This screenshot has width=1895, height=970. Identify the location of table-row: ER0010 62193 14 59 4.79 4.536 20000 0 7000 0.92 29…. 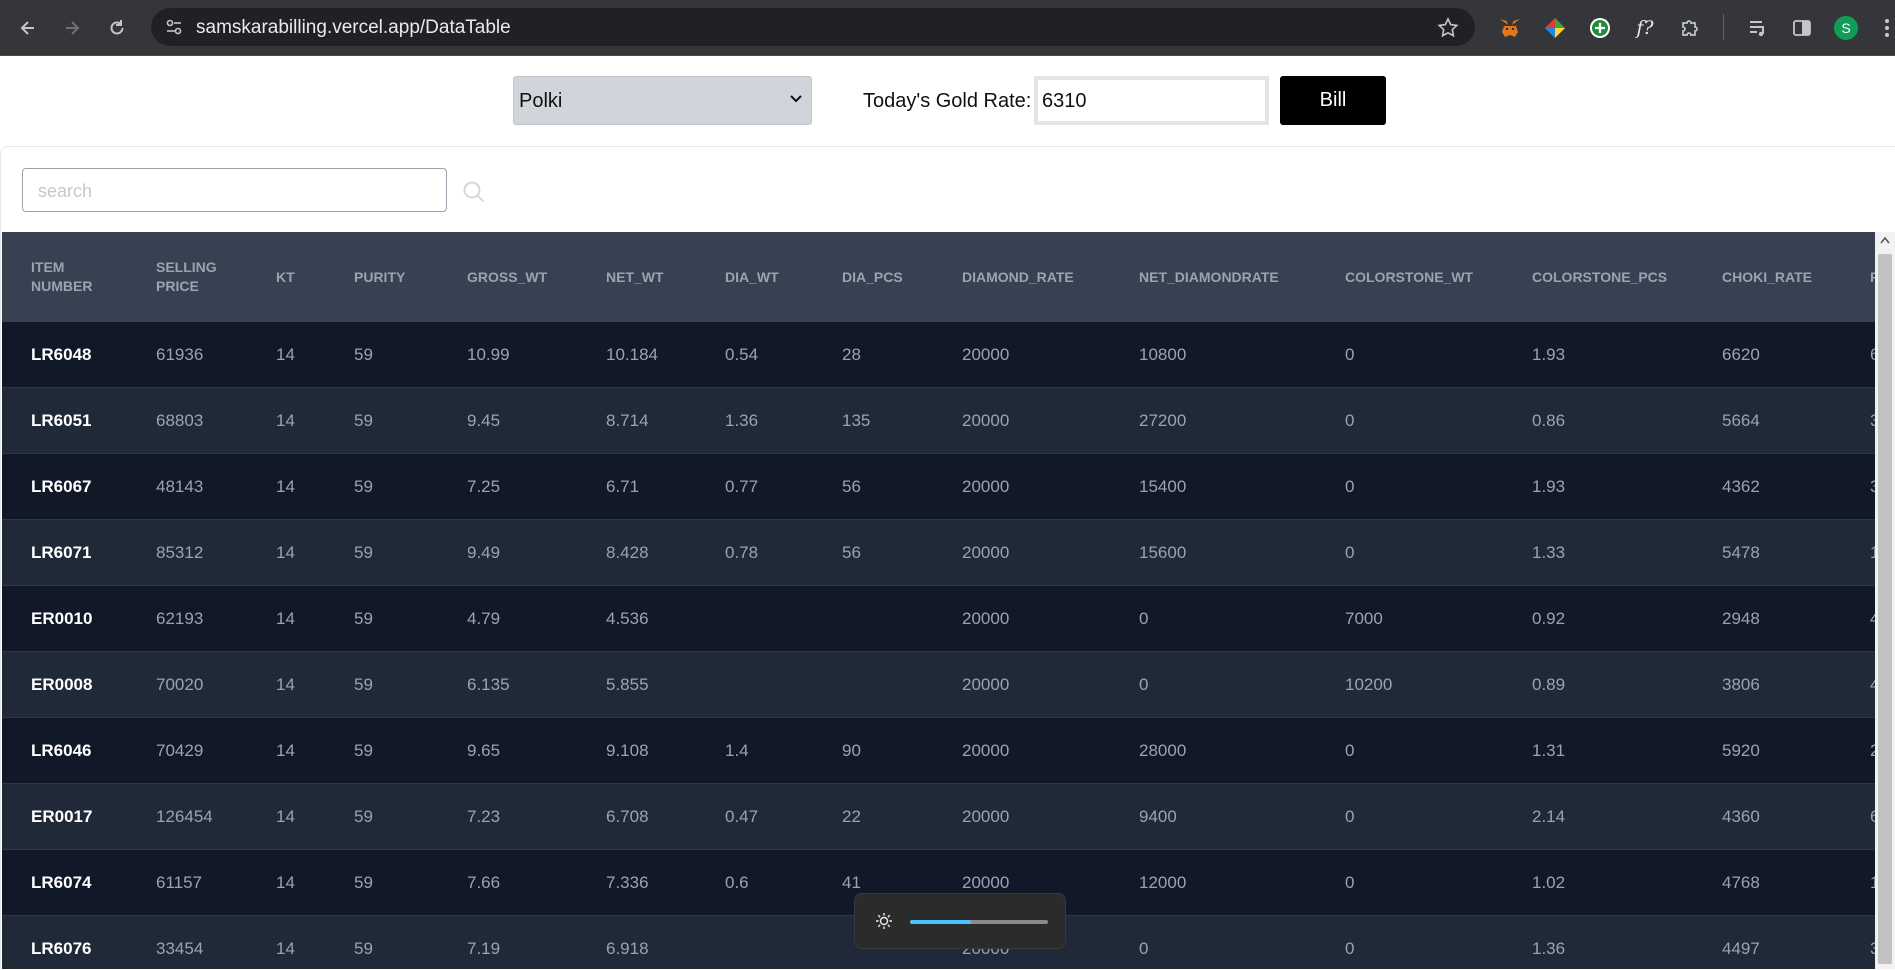
(938, 619).